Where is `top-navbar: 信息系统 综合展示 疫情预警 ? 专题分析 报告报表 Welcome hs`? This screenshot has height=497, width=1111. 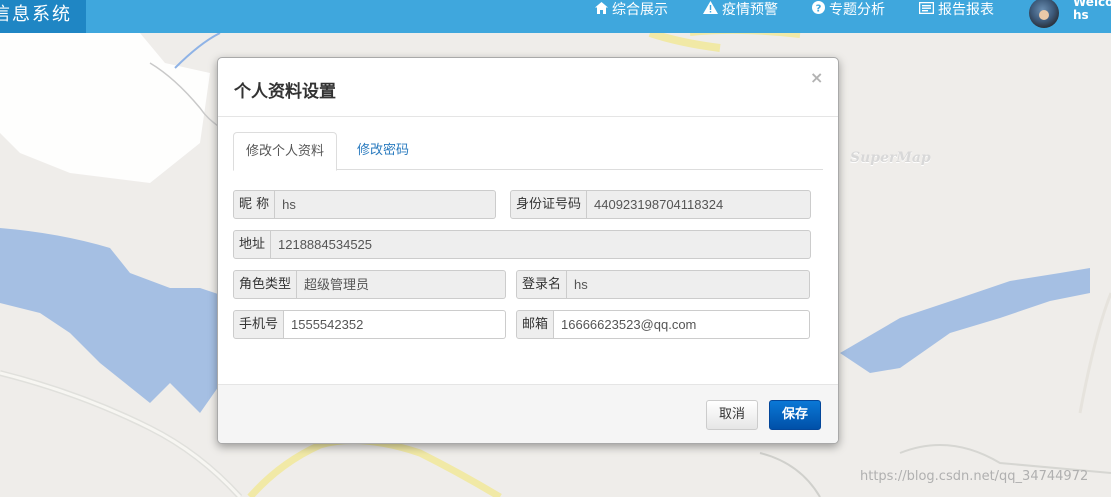
top-navbar: 信息系统 综合展示 疫情预警 ? 专题分析 报告报表 Welcome hs is located at coordinates (555, 16).